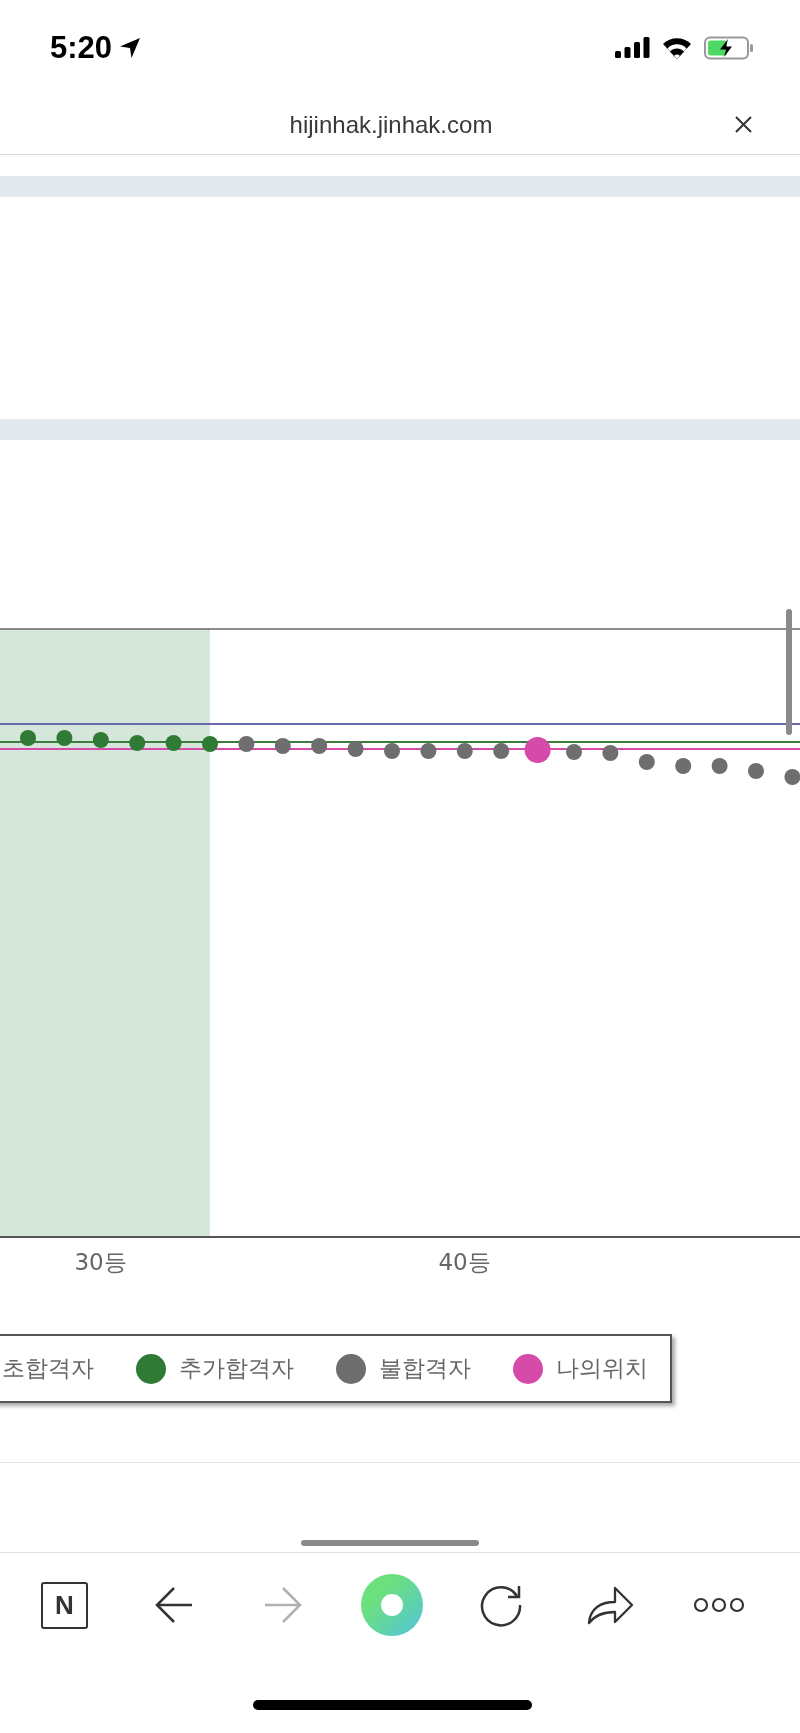 The width and height of the screenshot is (800, 1733). Describe the element at coordinates (743, 124) in the screenshot. I see `close-icon` at that location.